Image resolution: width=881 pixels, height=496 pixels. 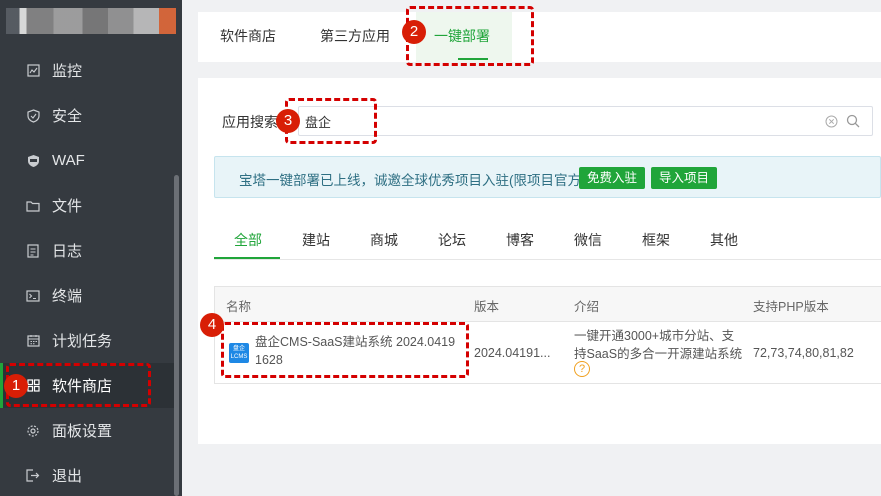 I want to click on notice-text: 宝塔一键部署已上线，诚邀全球优秀项目入驻(限项目官方), so click(x=412, y=180).